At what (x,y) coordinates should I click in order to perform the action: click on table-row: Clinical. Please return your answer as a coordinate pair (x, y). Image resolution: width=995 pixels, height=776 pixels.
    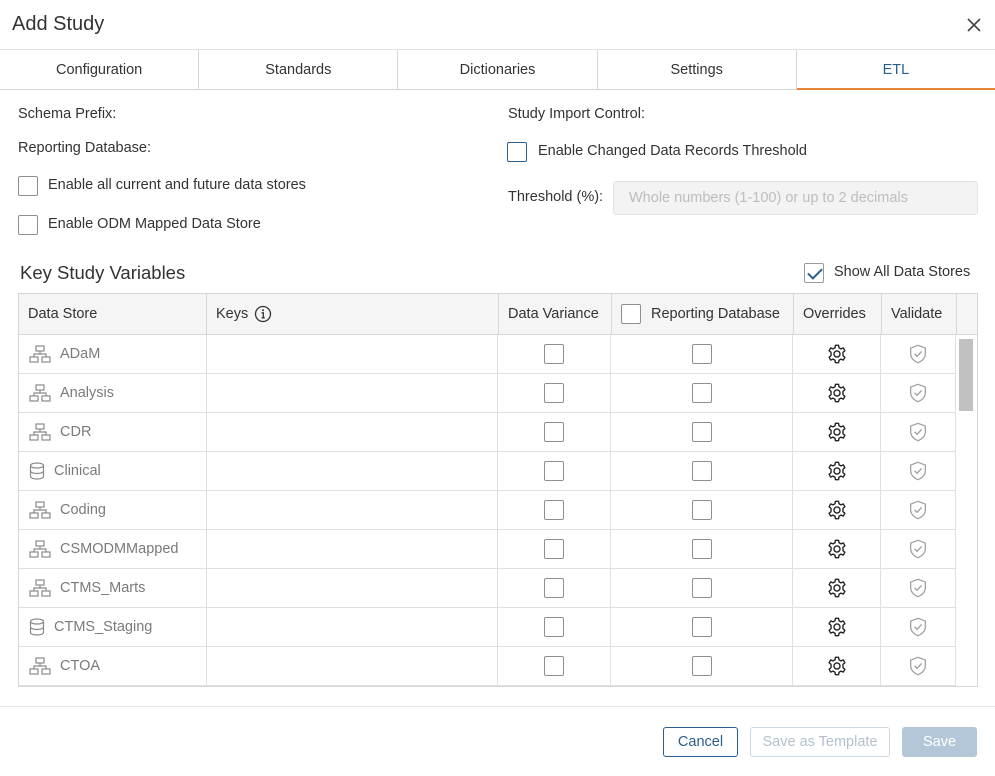
    Looking at the image, I should click on (487, 471).